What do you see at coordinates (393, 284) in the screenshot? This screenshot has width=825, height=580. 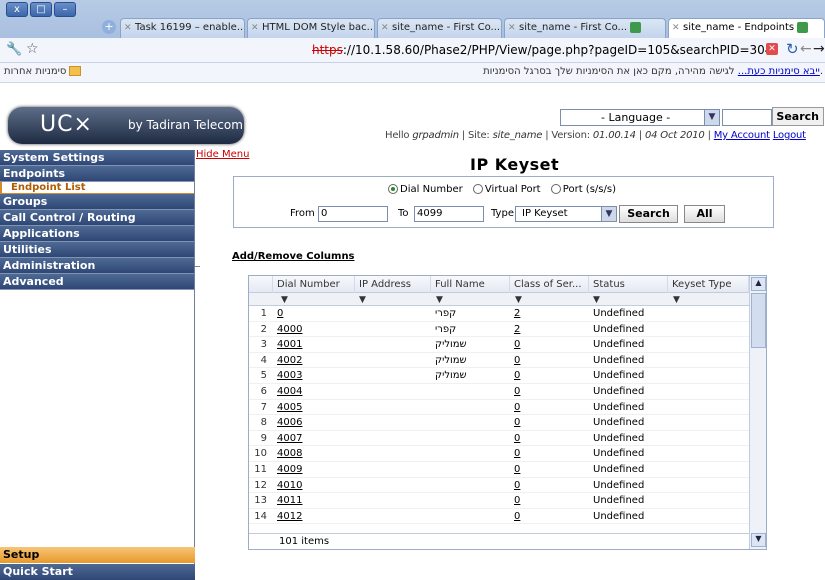 I see `column-header-ip-address: IP Address` at bounding box center [393, 284].